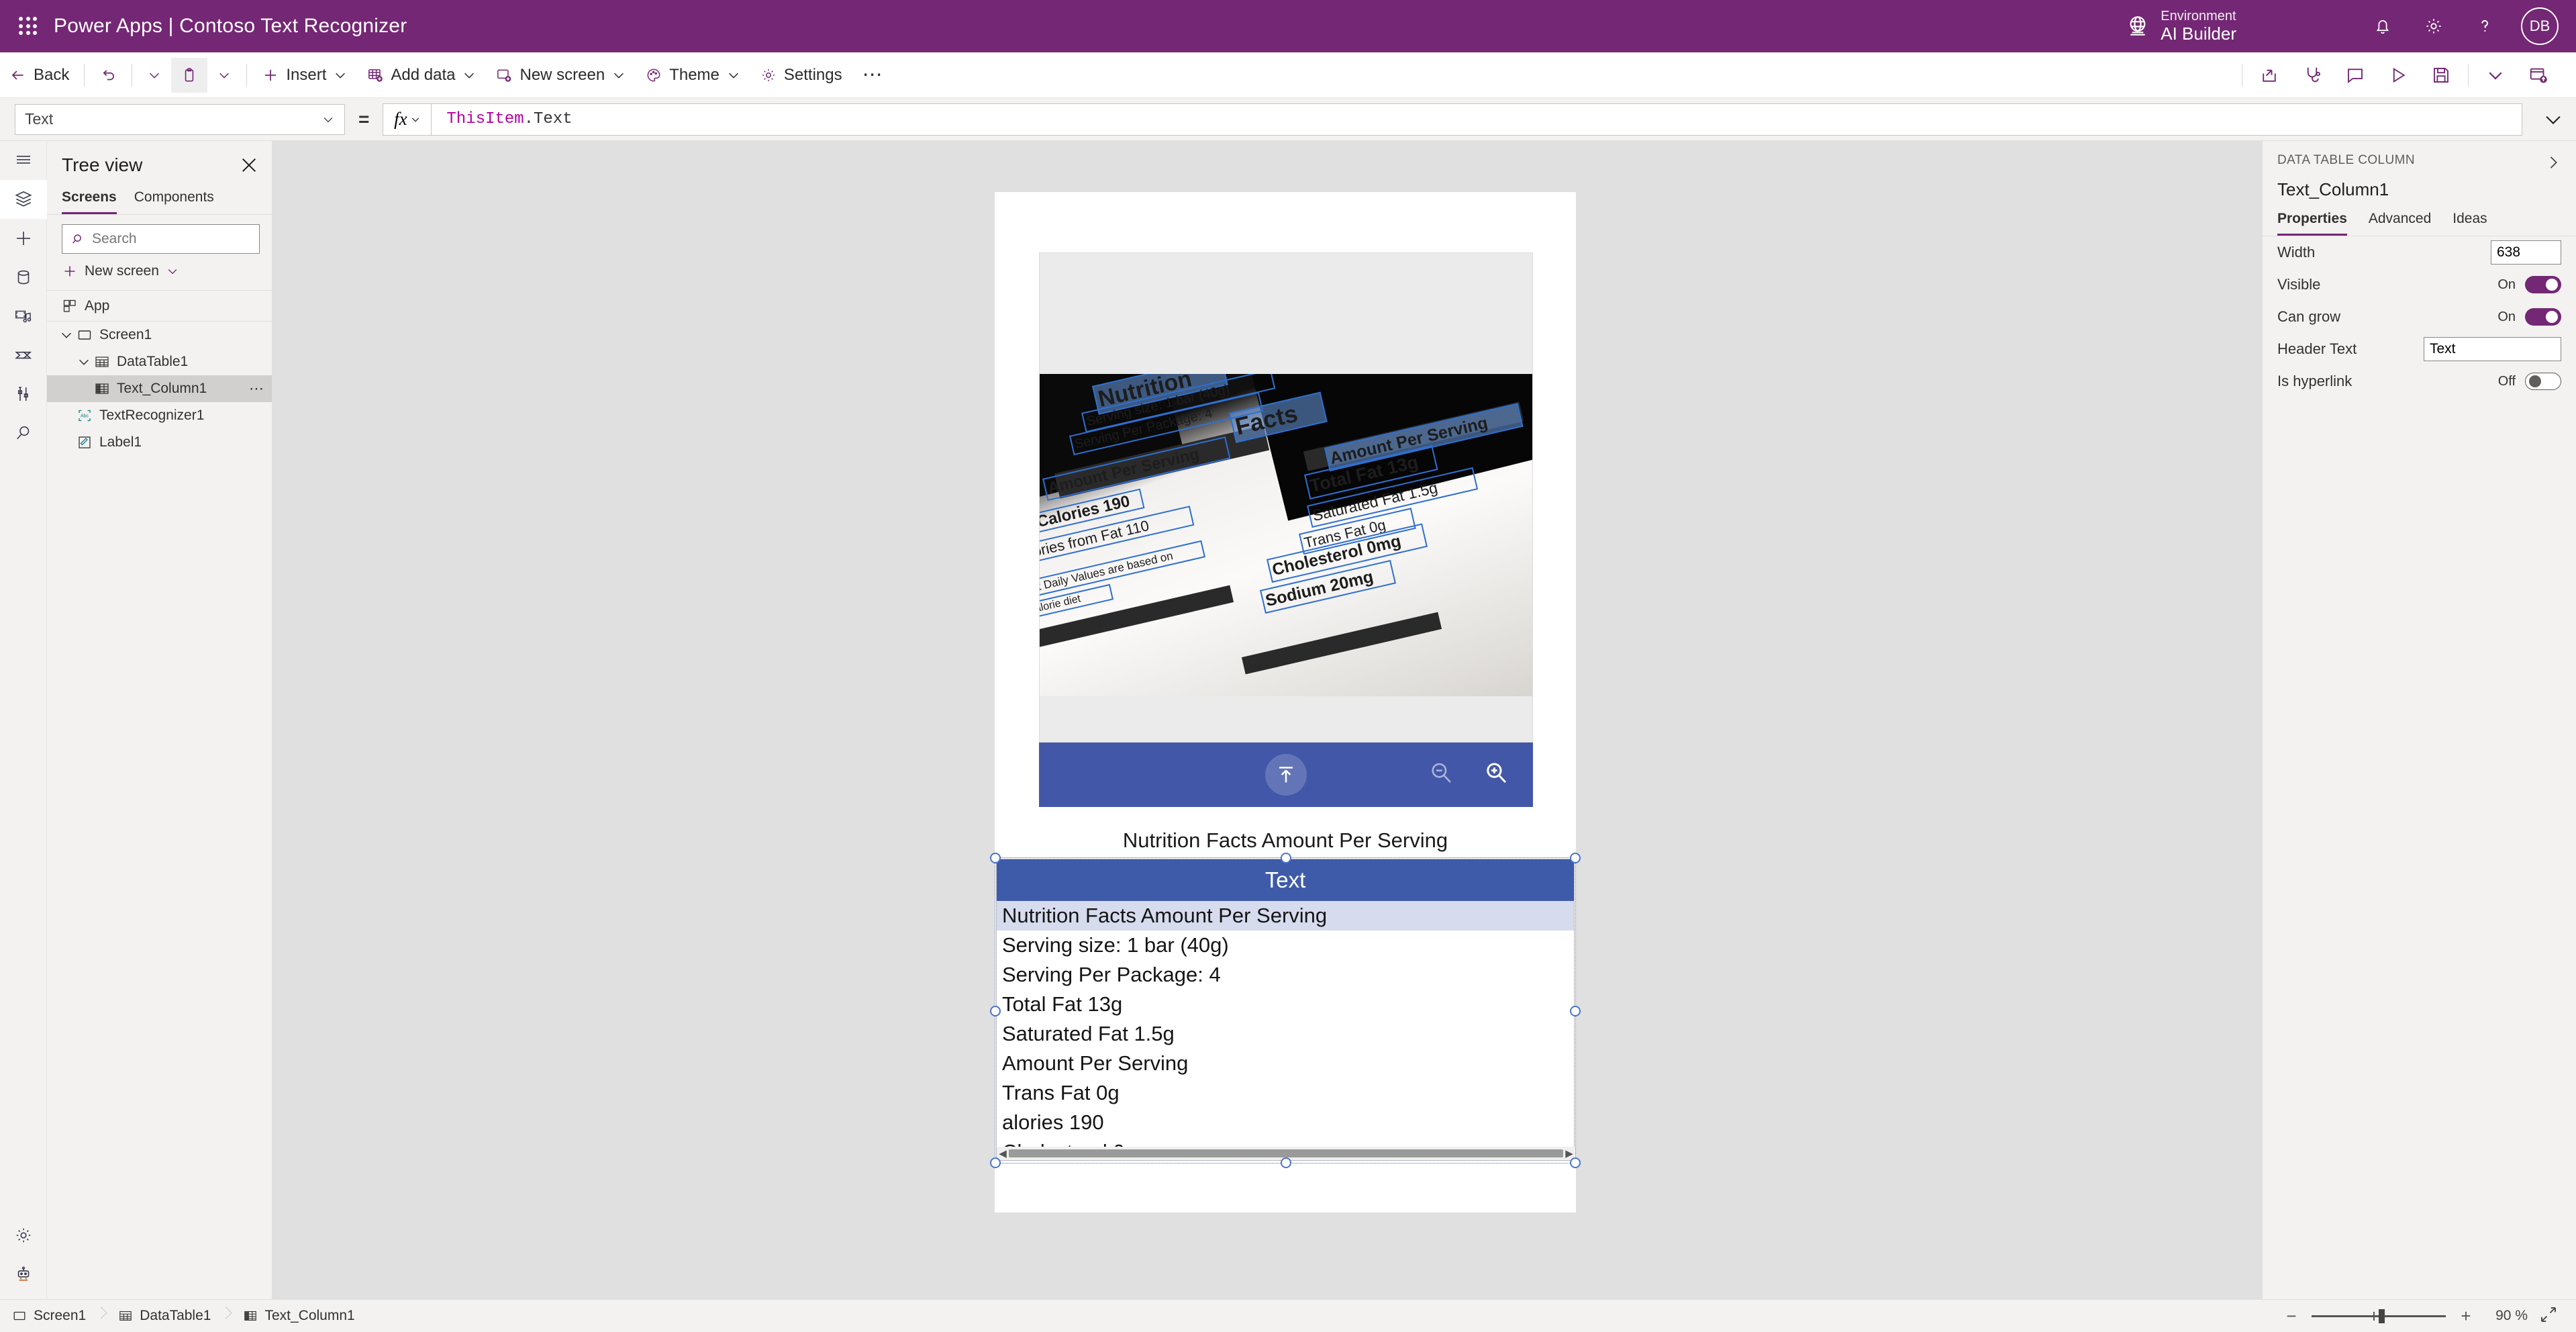 The height and width of the screenshot is (1332, 2576). I want to click on overflow-button: ⋯, so click(873, 75).